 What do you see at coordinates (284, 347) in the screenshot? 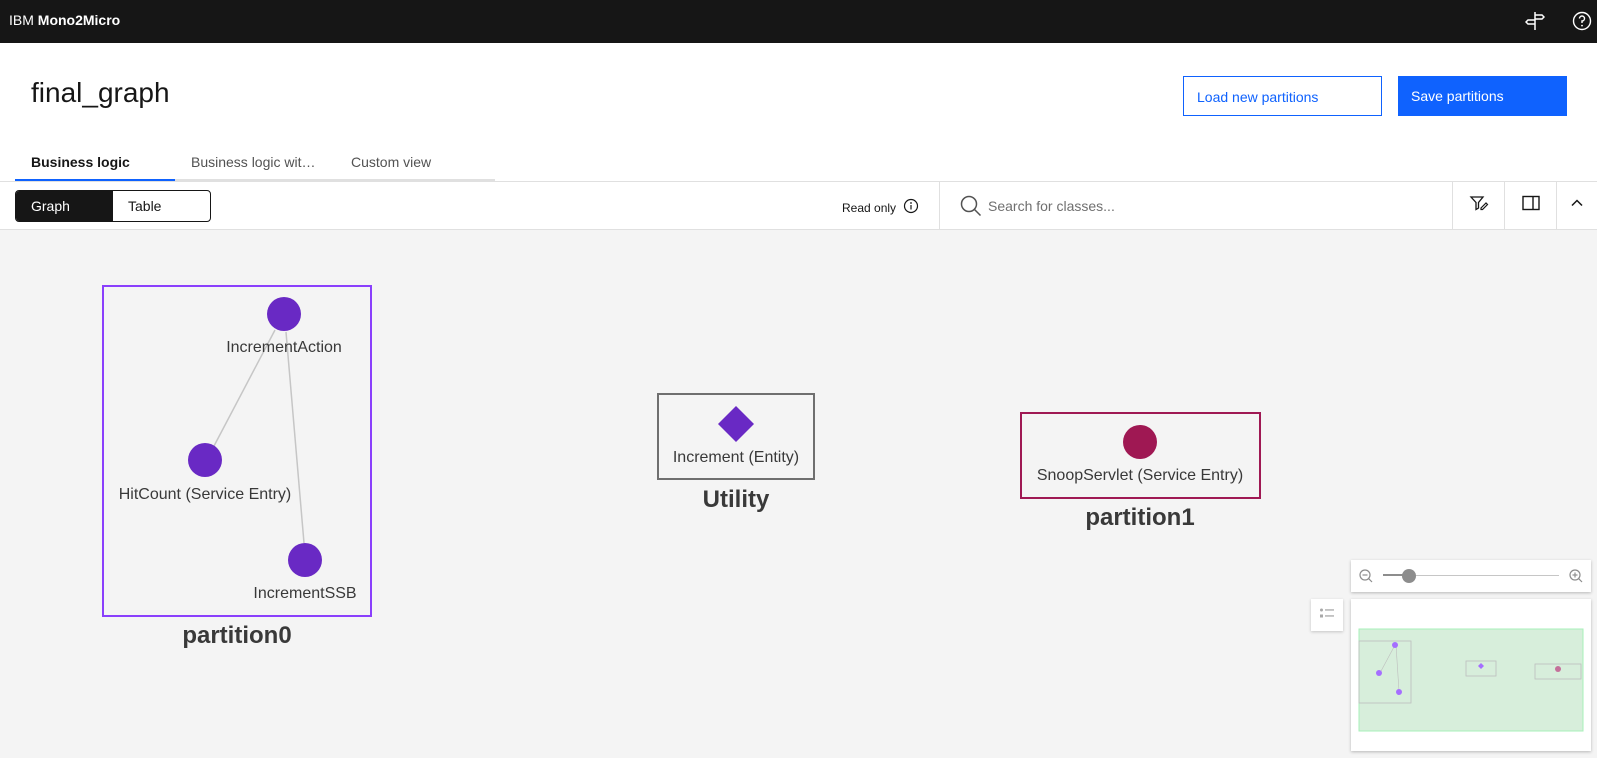
I see `node-label: IncrementAction` at bounding box center [284, 347].